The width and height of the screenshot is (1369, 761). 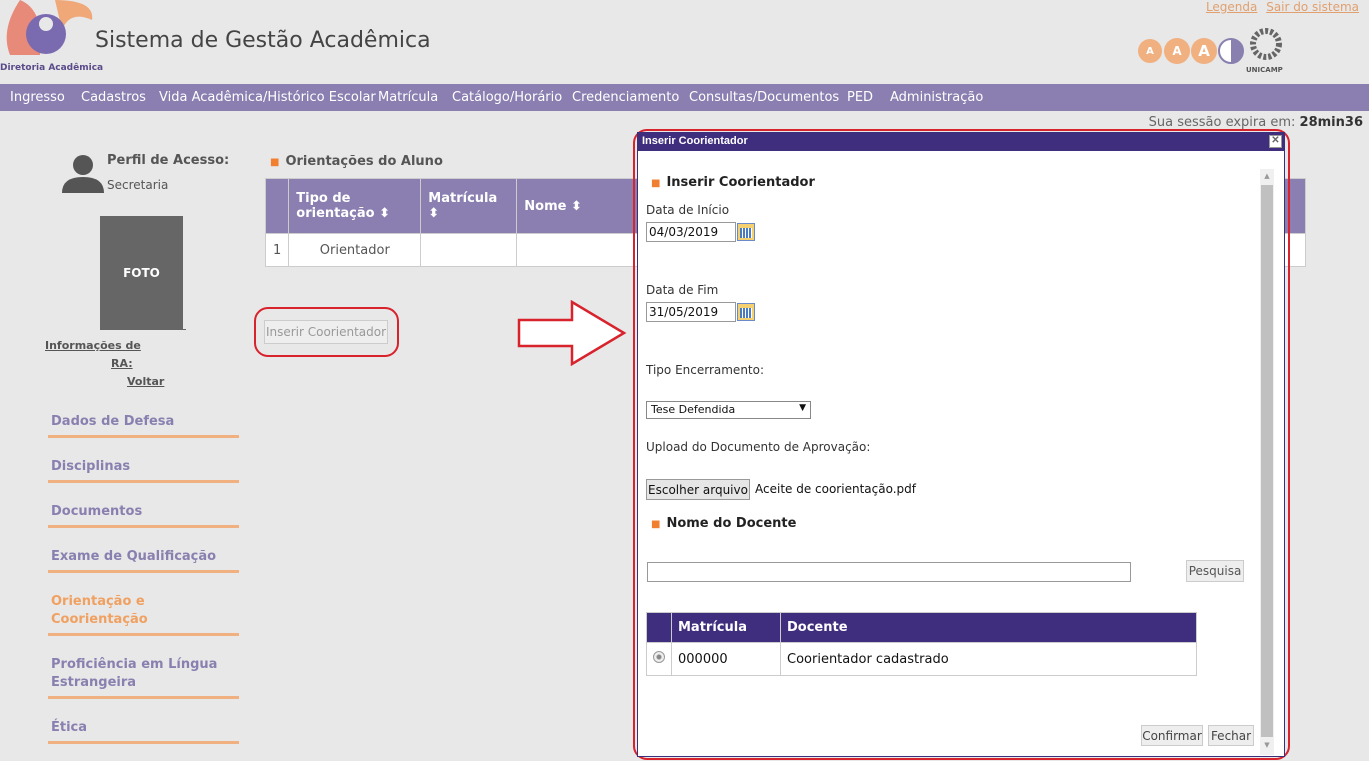 I want to click on arrow-right-icon, so click(x=572, y=333).